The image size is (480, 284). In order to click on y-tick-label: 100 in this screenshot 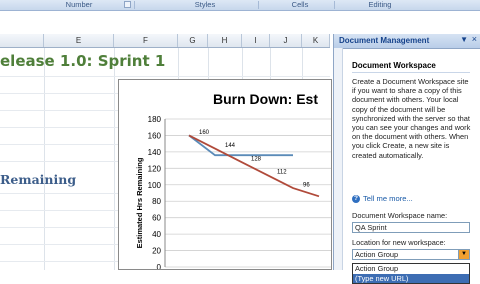, I will do `click(155, 185)`.